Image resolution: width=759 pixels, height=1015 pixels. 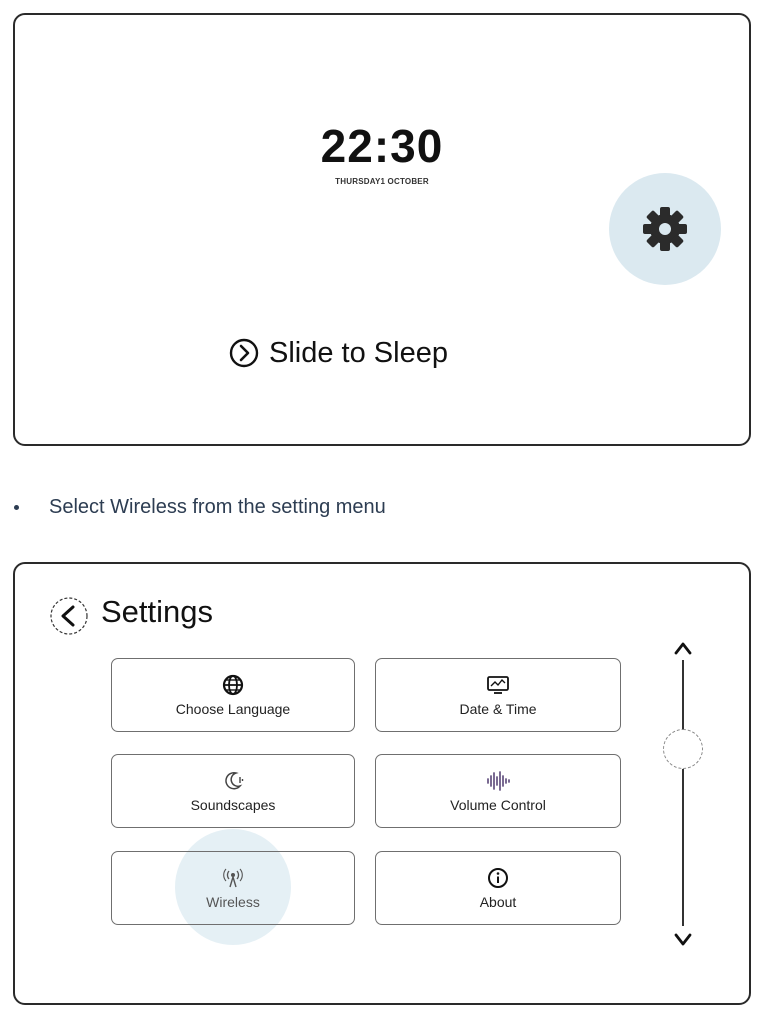 What do you see at coordinates (498, 684) in the screenshot?
I see `monitor-icon` at bounding box center [498, 684].